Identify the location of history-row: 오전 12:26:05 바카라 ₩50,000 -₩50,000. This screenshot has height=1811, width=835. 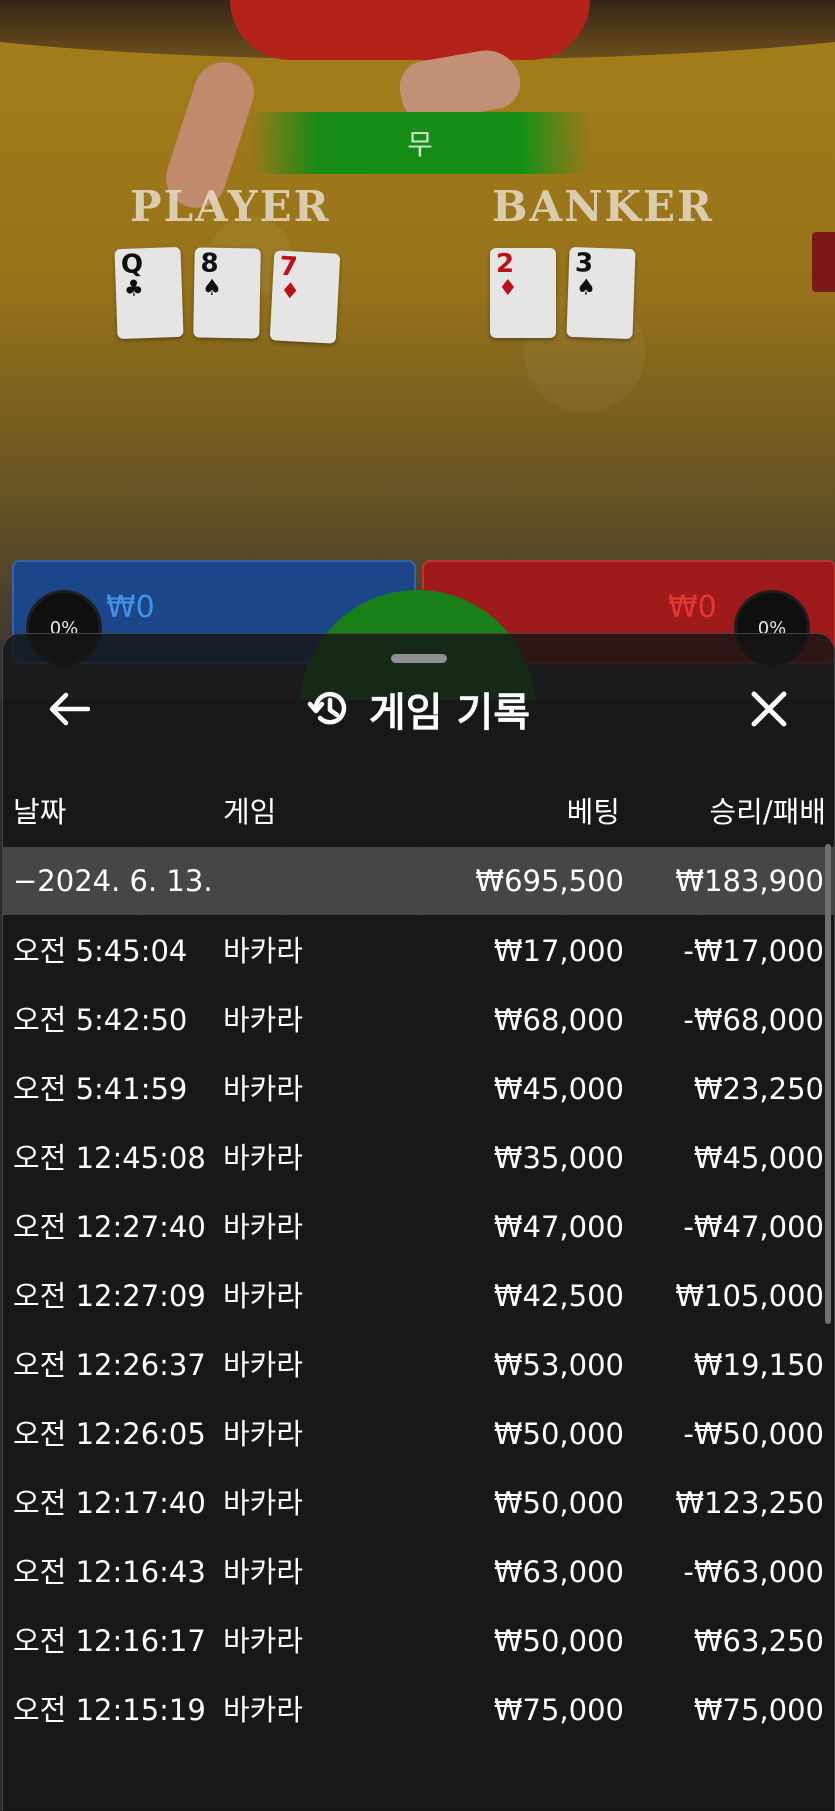
(418, 1434).